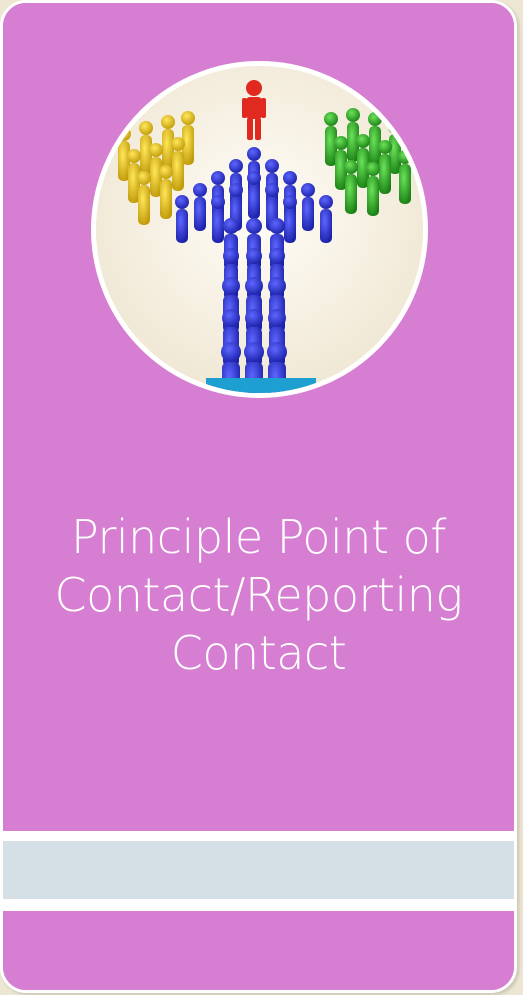  I want to click on card-title-line-3: Contact, so click(258, 653).